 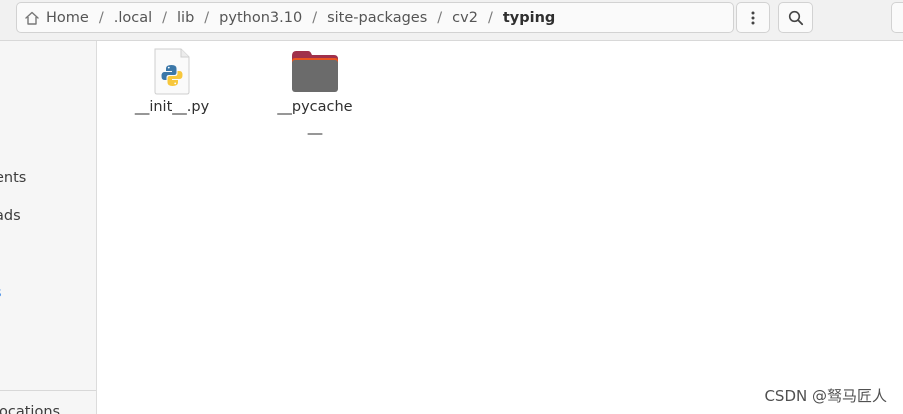 I want to click on sidebar-item-recent: ents, so click(x=13, y=178).